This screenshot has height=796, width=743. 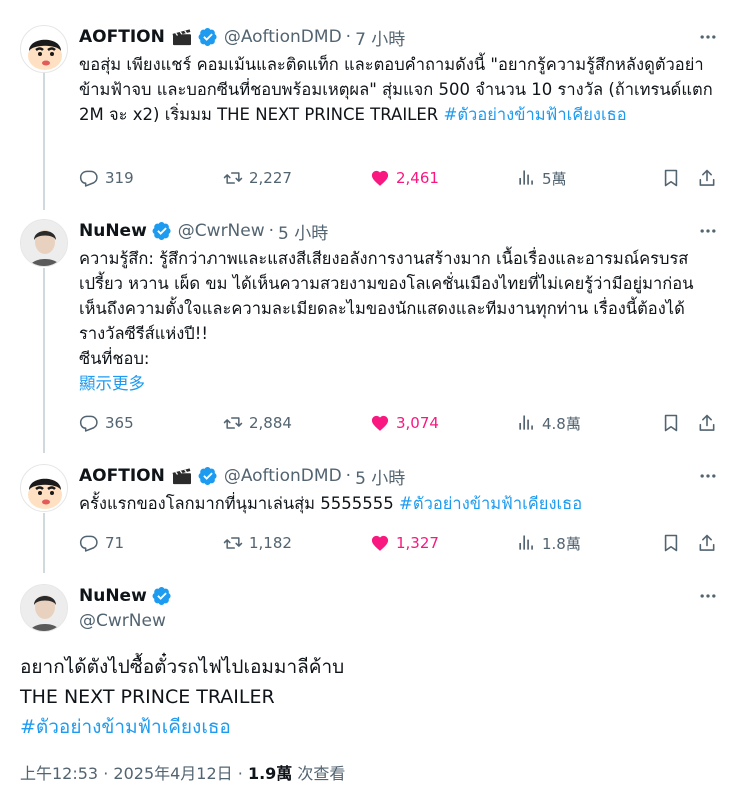 What do you see at coordinates (380, 37) in the screenshot?
I see `timestamp: 7 小時` at bounding box center [380, 37].